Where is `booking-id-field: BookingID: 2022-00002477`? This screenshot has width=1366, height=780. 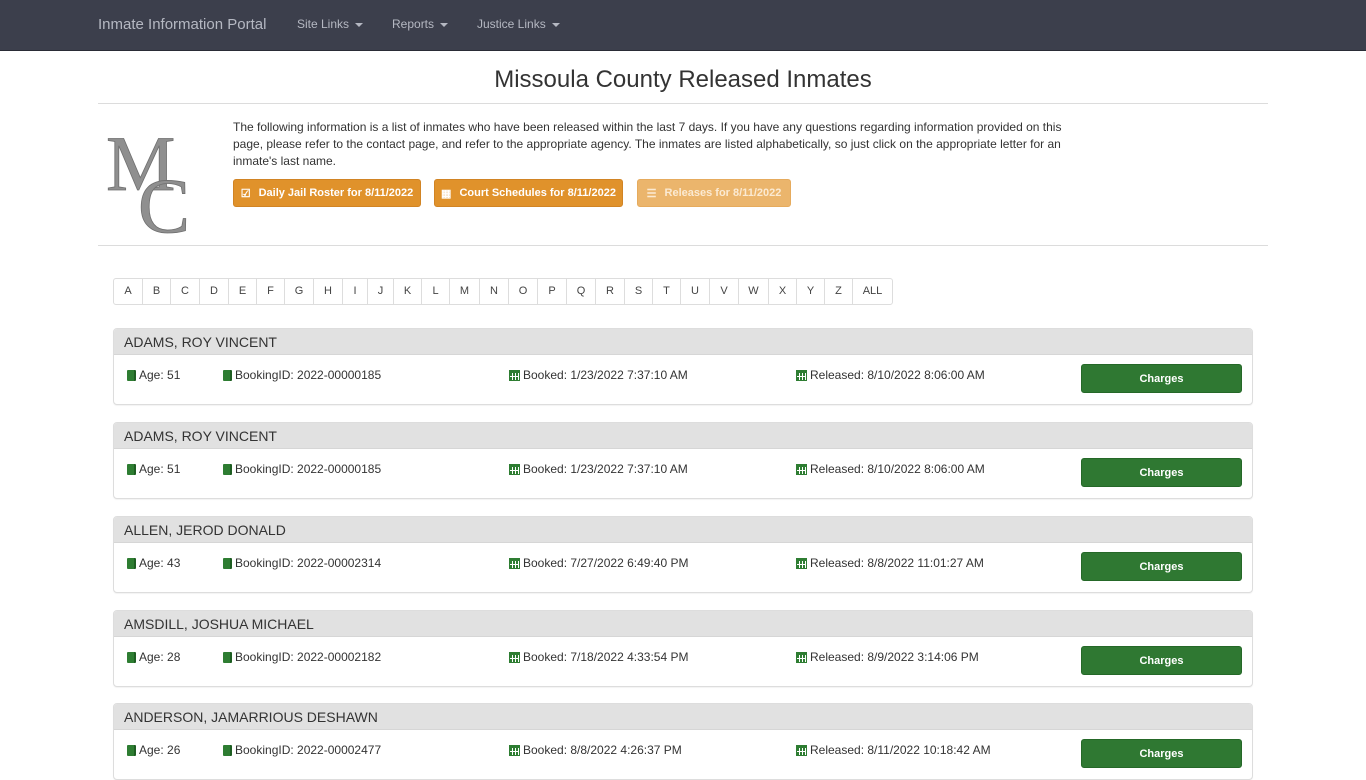
booking-id-field: BookingID: 2022-00002477 is located at coordinates (302, 750).